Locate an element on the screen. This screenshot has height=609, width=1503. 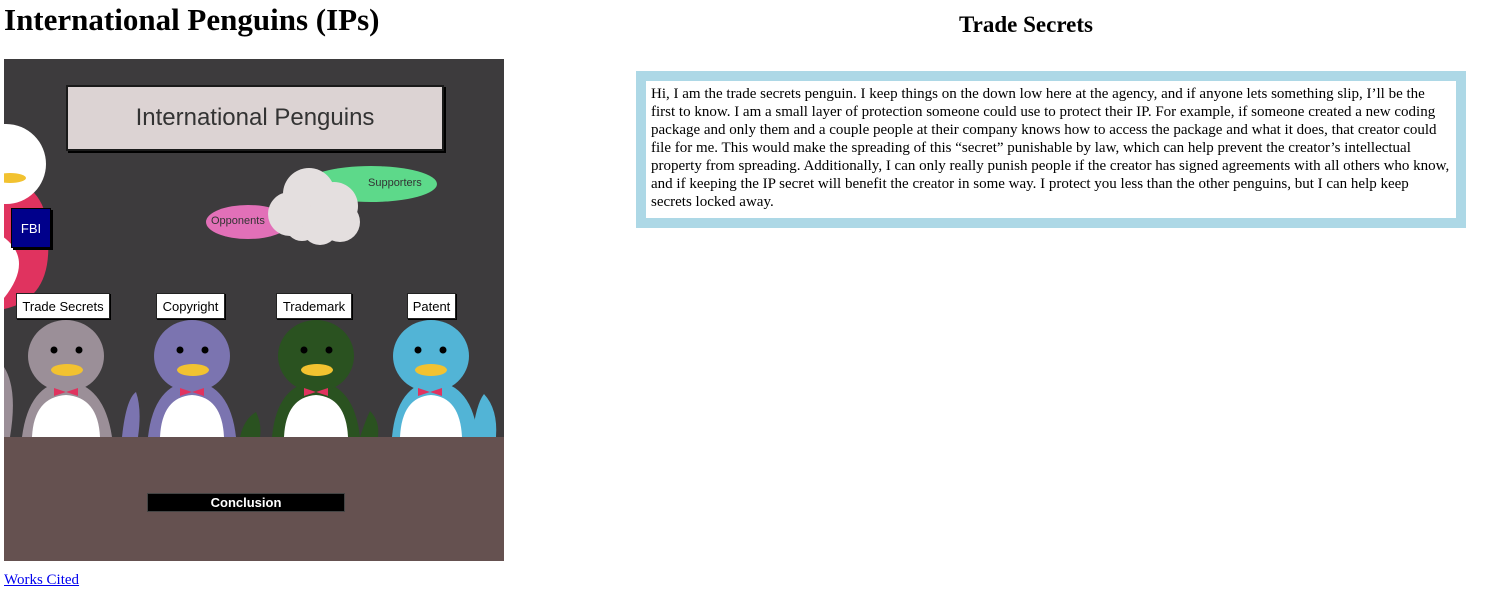
agency-sign: International Penguins is located at coordinates (255, 118).